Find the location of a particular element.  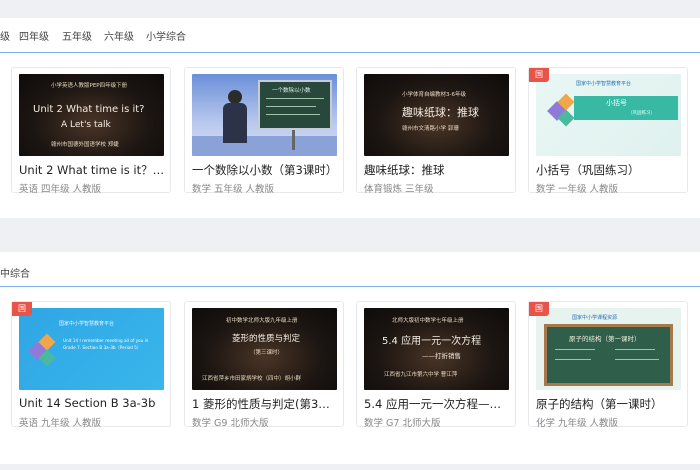

thumb-line: 小学英语人教版PEP四年级下册 is located at coordinates (89, 86).